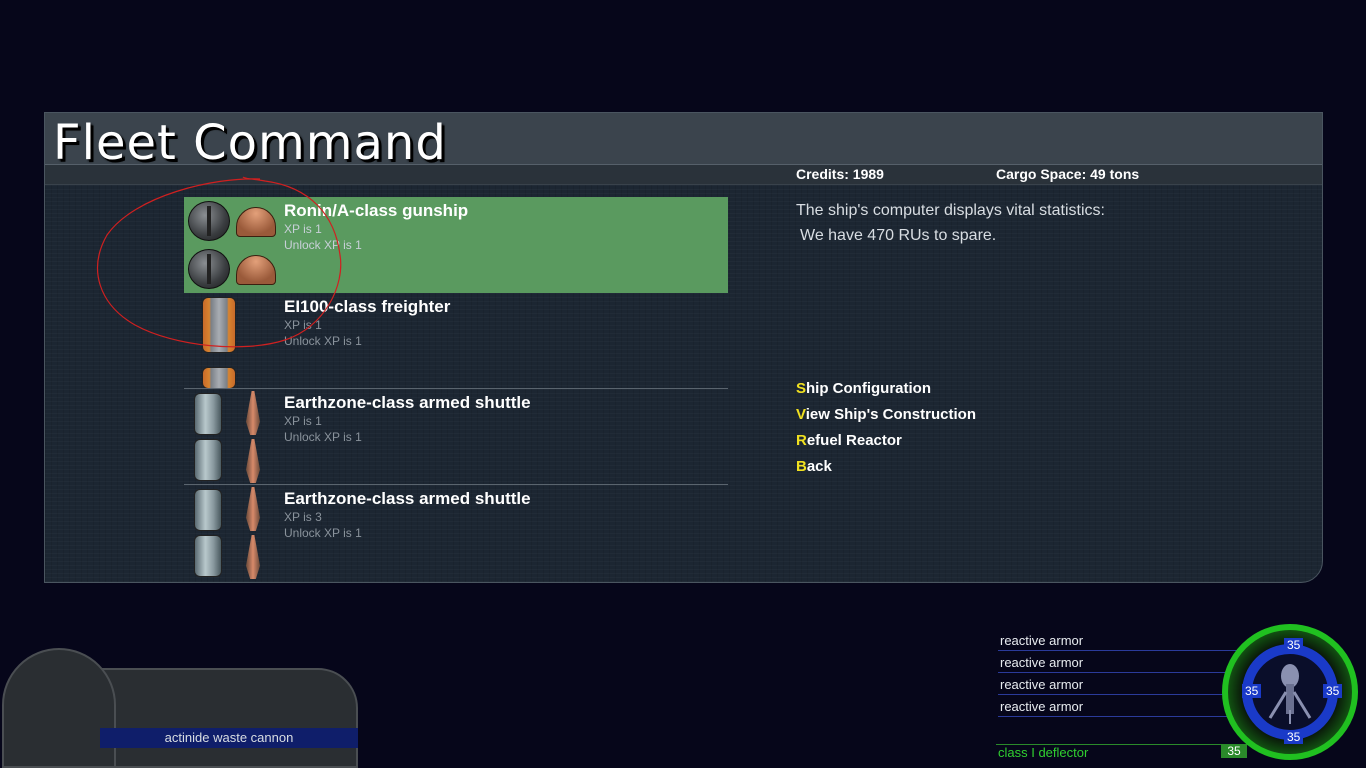 Image resolution: width=1366 pixels, height=768 pixels. I want to click on shield-left-value: 35, so click(1252, 691).